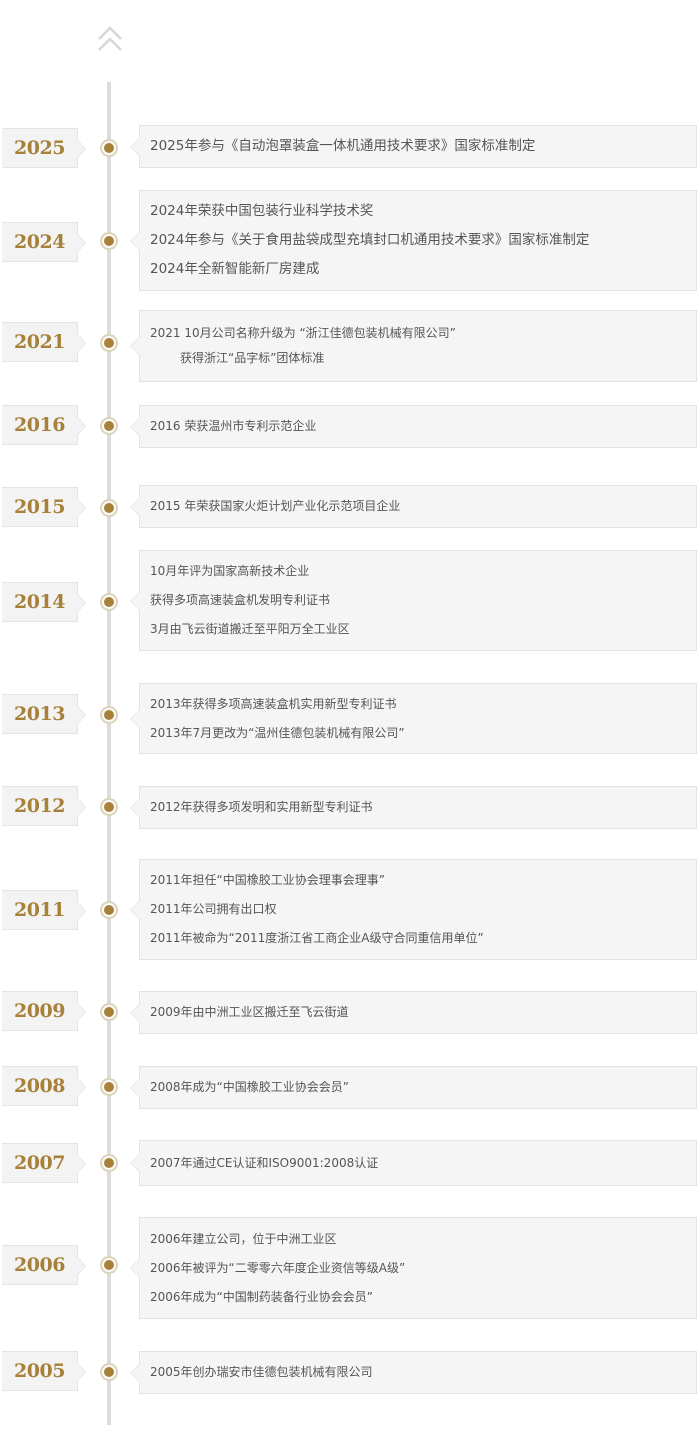 The width and height of the screenshot is (698, 1439). I want to click on event-text: 2006年成为“中国制药装备行业协会会员”, so click(261, 1296).